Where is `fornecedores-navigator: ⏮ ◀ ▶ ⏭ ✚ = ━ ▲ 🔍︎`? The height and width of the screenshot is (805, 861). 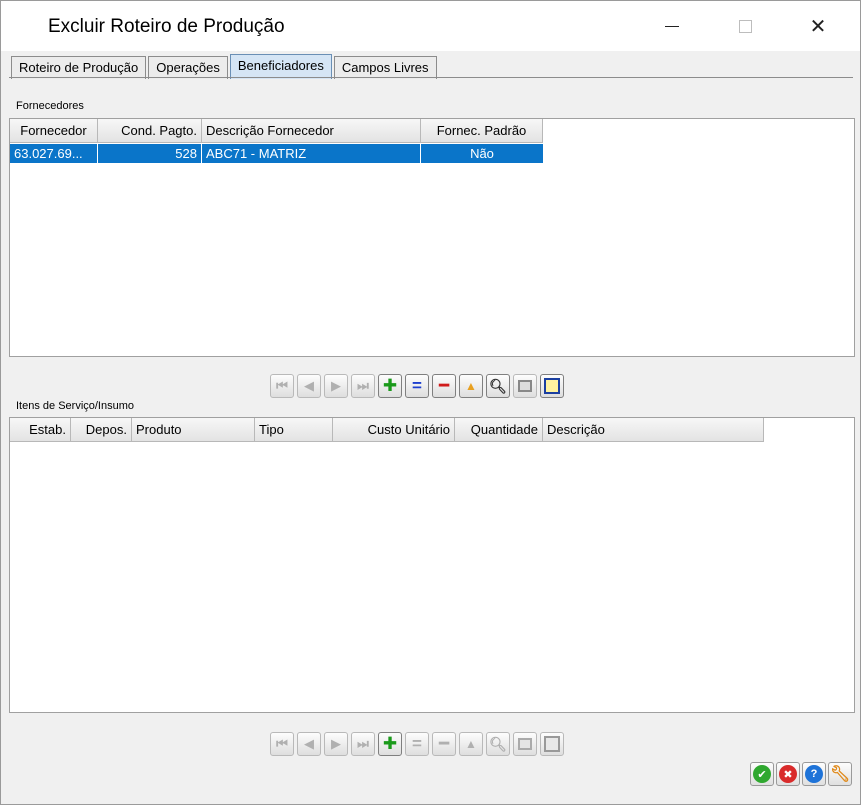
fornecedores-navigator: ⏮ ◀ ▶ ⏭ ✚ = ━ ▲ 🔍︎ is located at coordinates (417, 386).